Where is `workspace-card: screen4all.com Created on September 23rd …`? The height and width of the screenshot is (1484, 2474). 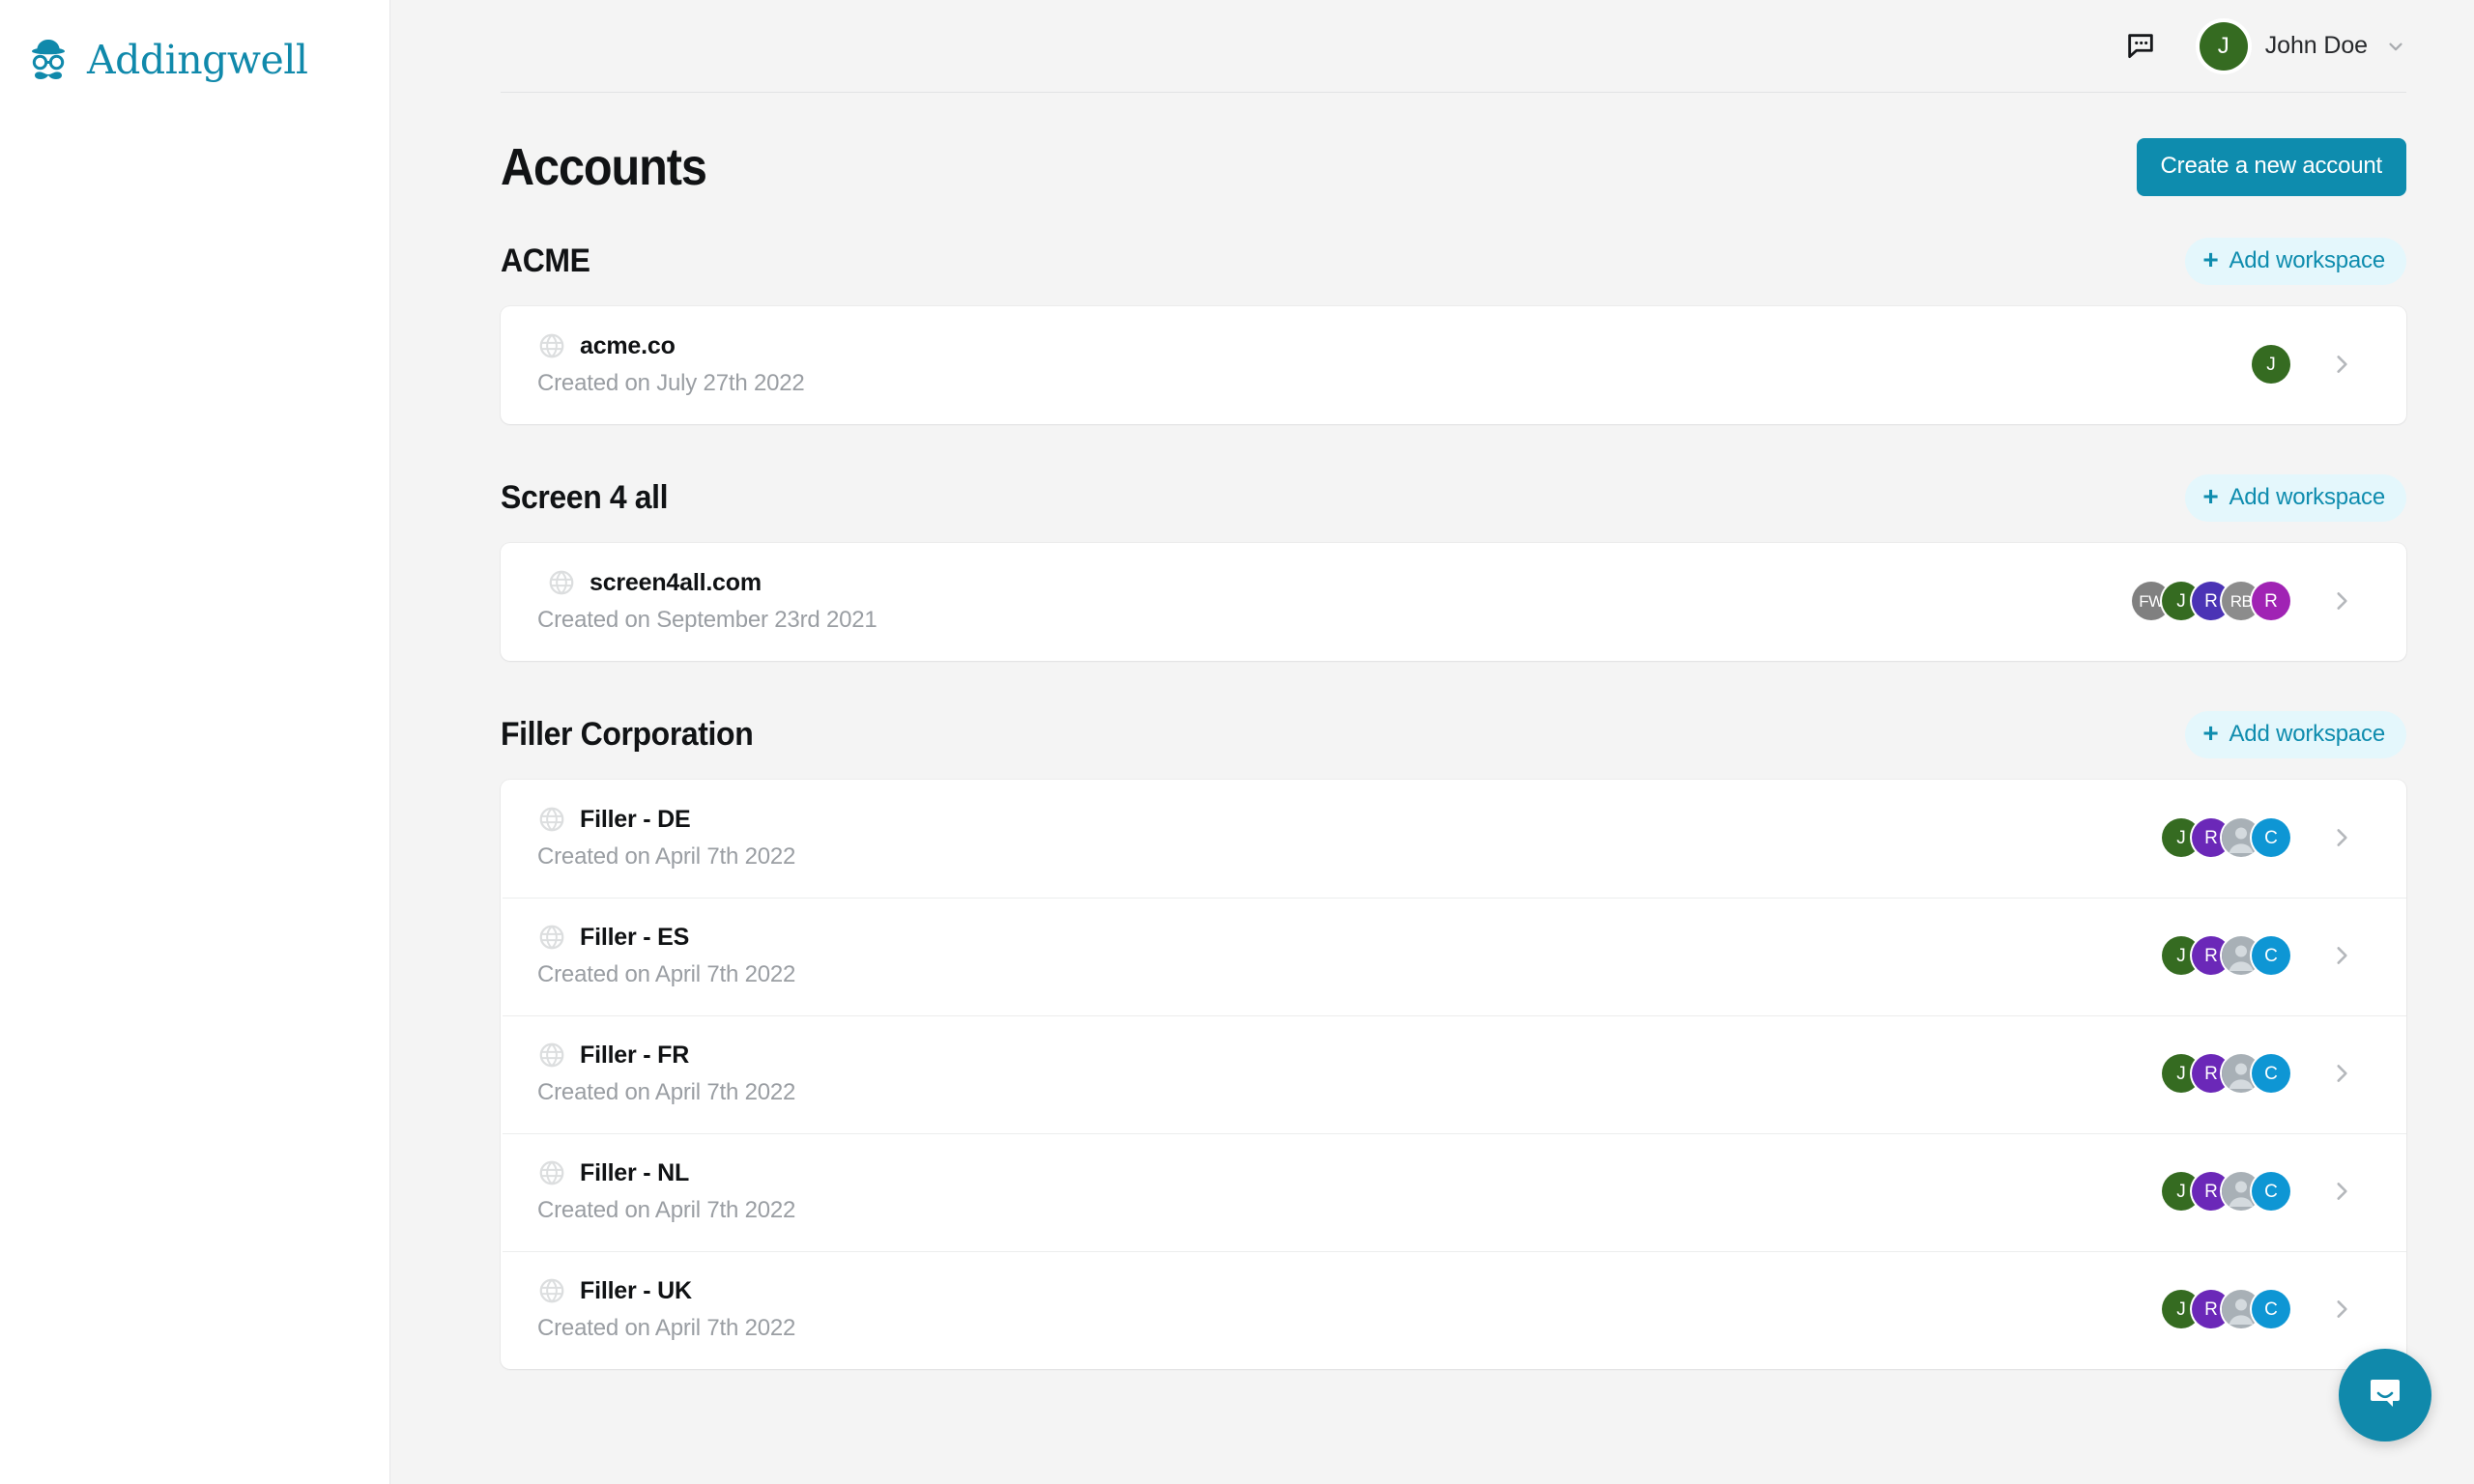 workspace-card: screen4all.com Created on September 23rd … is located at coordinates (1454, 602).